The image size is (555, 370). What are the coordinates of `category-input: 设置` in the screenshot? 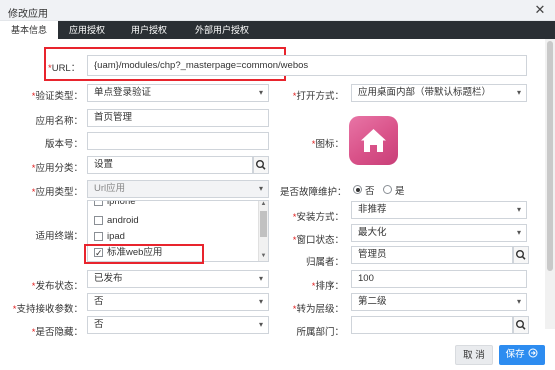 It's located at (170, 165).